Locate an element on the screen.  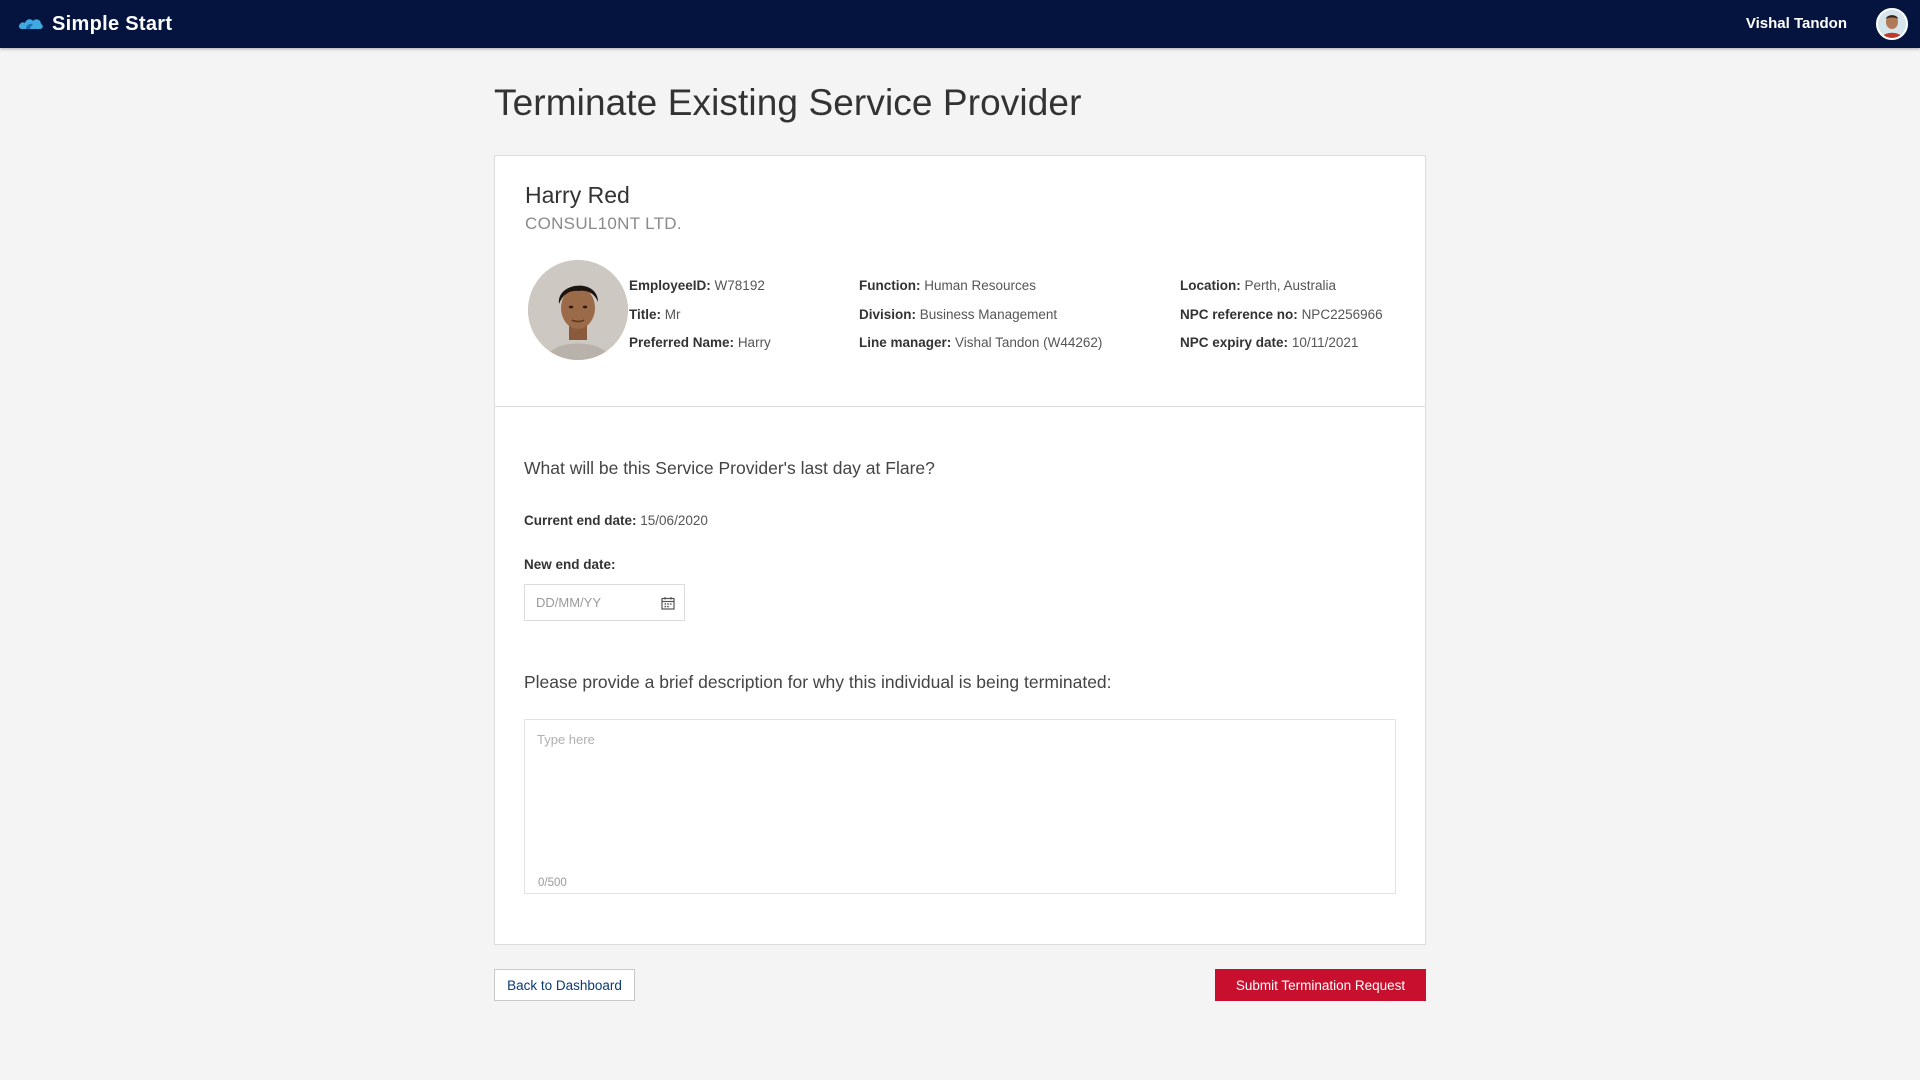
provider-photo is located at coordinates (578, 310).